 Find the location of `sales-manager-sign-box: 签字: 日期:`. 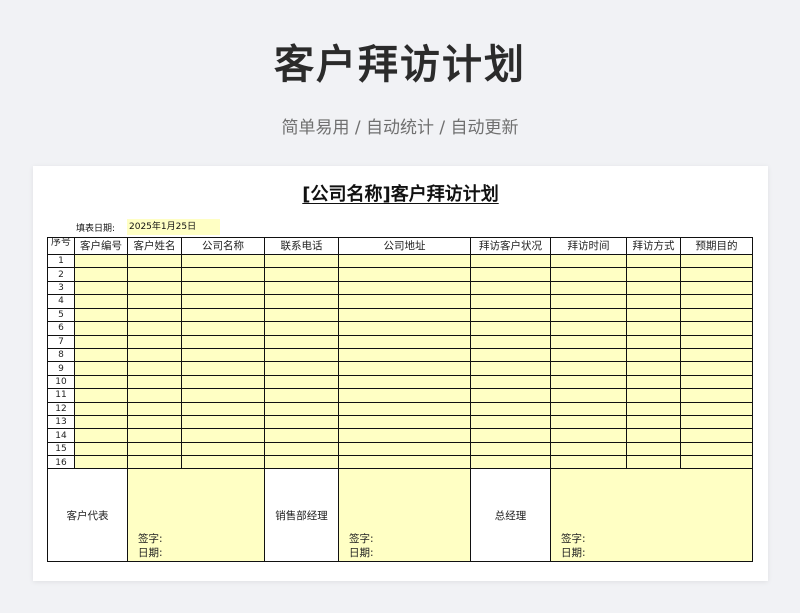

sales-manager-sign-box: 签字: 日期: is located at coordinates (404, 515).